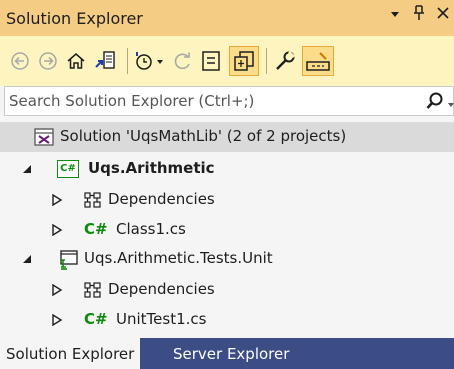  I want to click on switch-views-icon, so click(106, 61).